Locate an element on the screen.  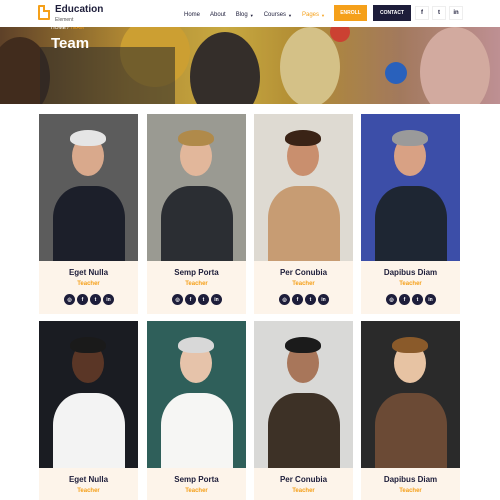
team-card: Per Conubia Teacher ◎ f t in is located at coordinates (303, 214).